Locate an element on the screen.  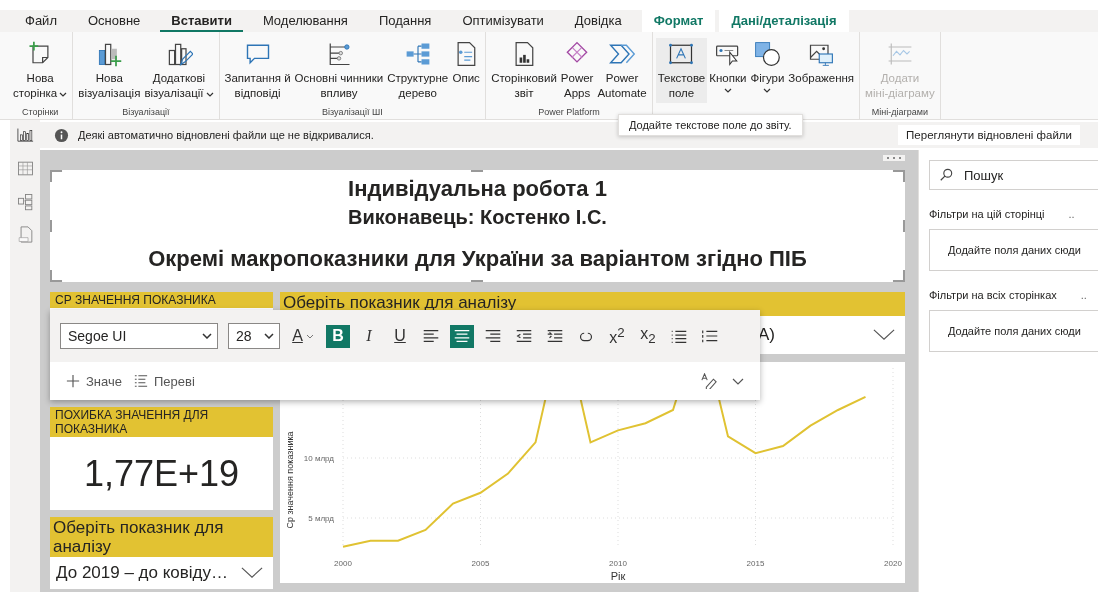
ribbon-tab: Основне is located at coordinates (114, 21).